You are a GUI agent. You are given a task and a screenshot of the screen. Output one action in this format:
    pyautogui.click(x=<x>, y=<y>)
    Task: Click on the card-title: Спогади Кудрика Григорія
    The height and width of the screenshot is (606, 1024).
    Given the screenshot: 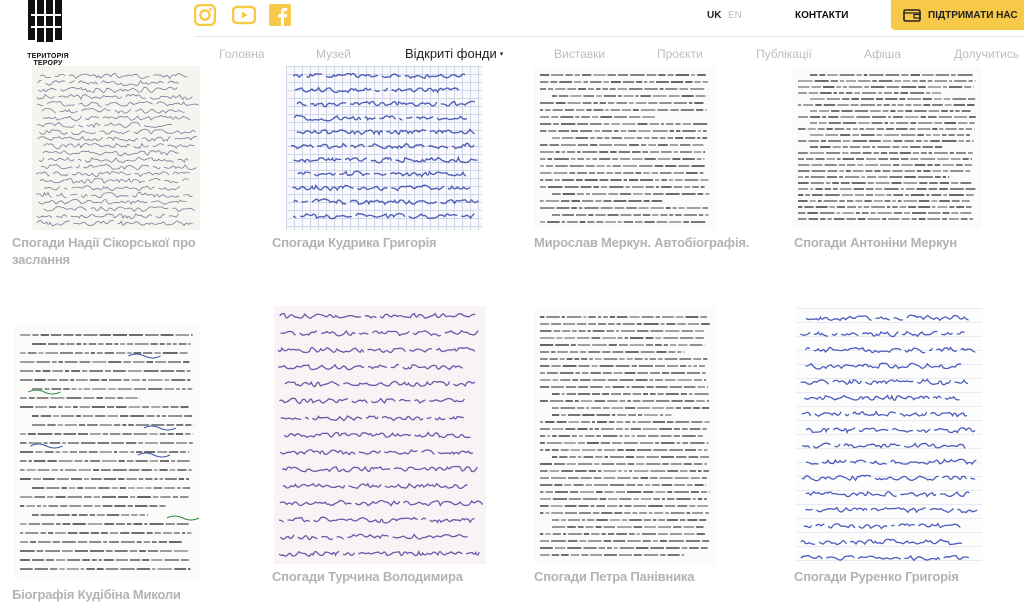 What is the action you would take?
    pyautogui.click(x=354, y=242)
    